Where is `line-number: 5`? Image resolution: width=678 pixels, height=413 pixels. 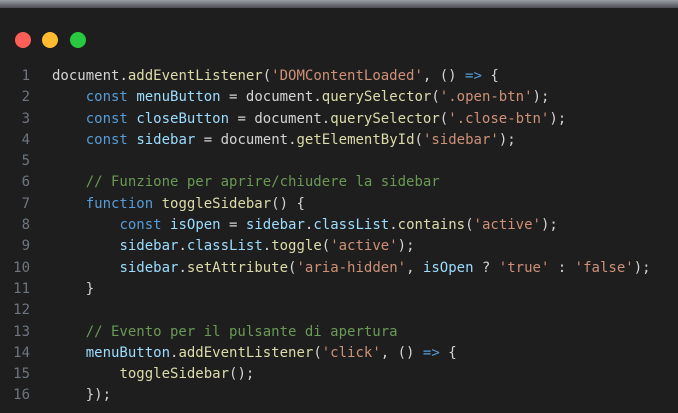
line-number: 5 is located at coordinates (25, 161).